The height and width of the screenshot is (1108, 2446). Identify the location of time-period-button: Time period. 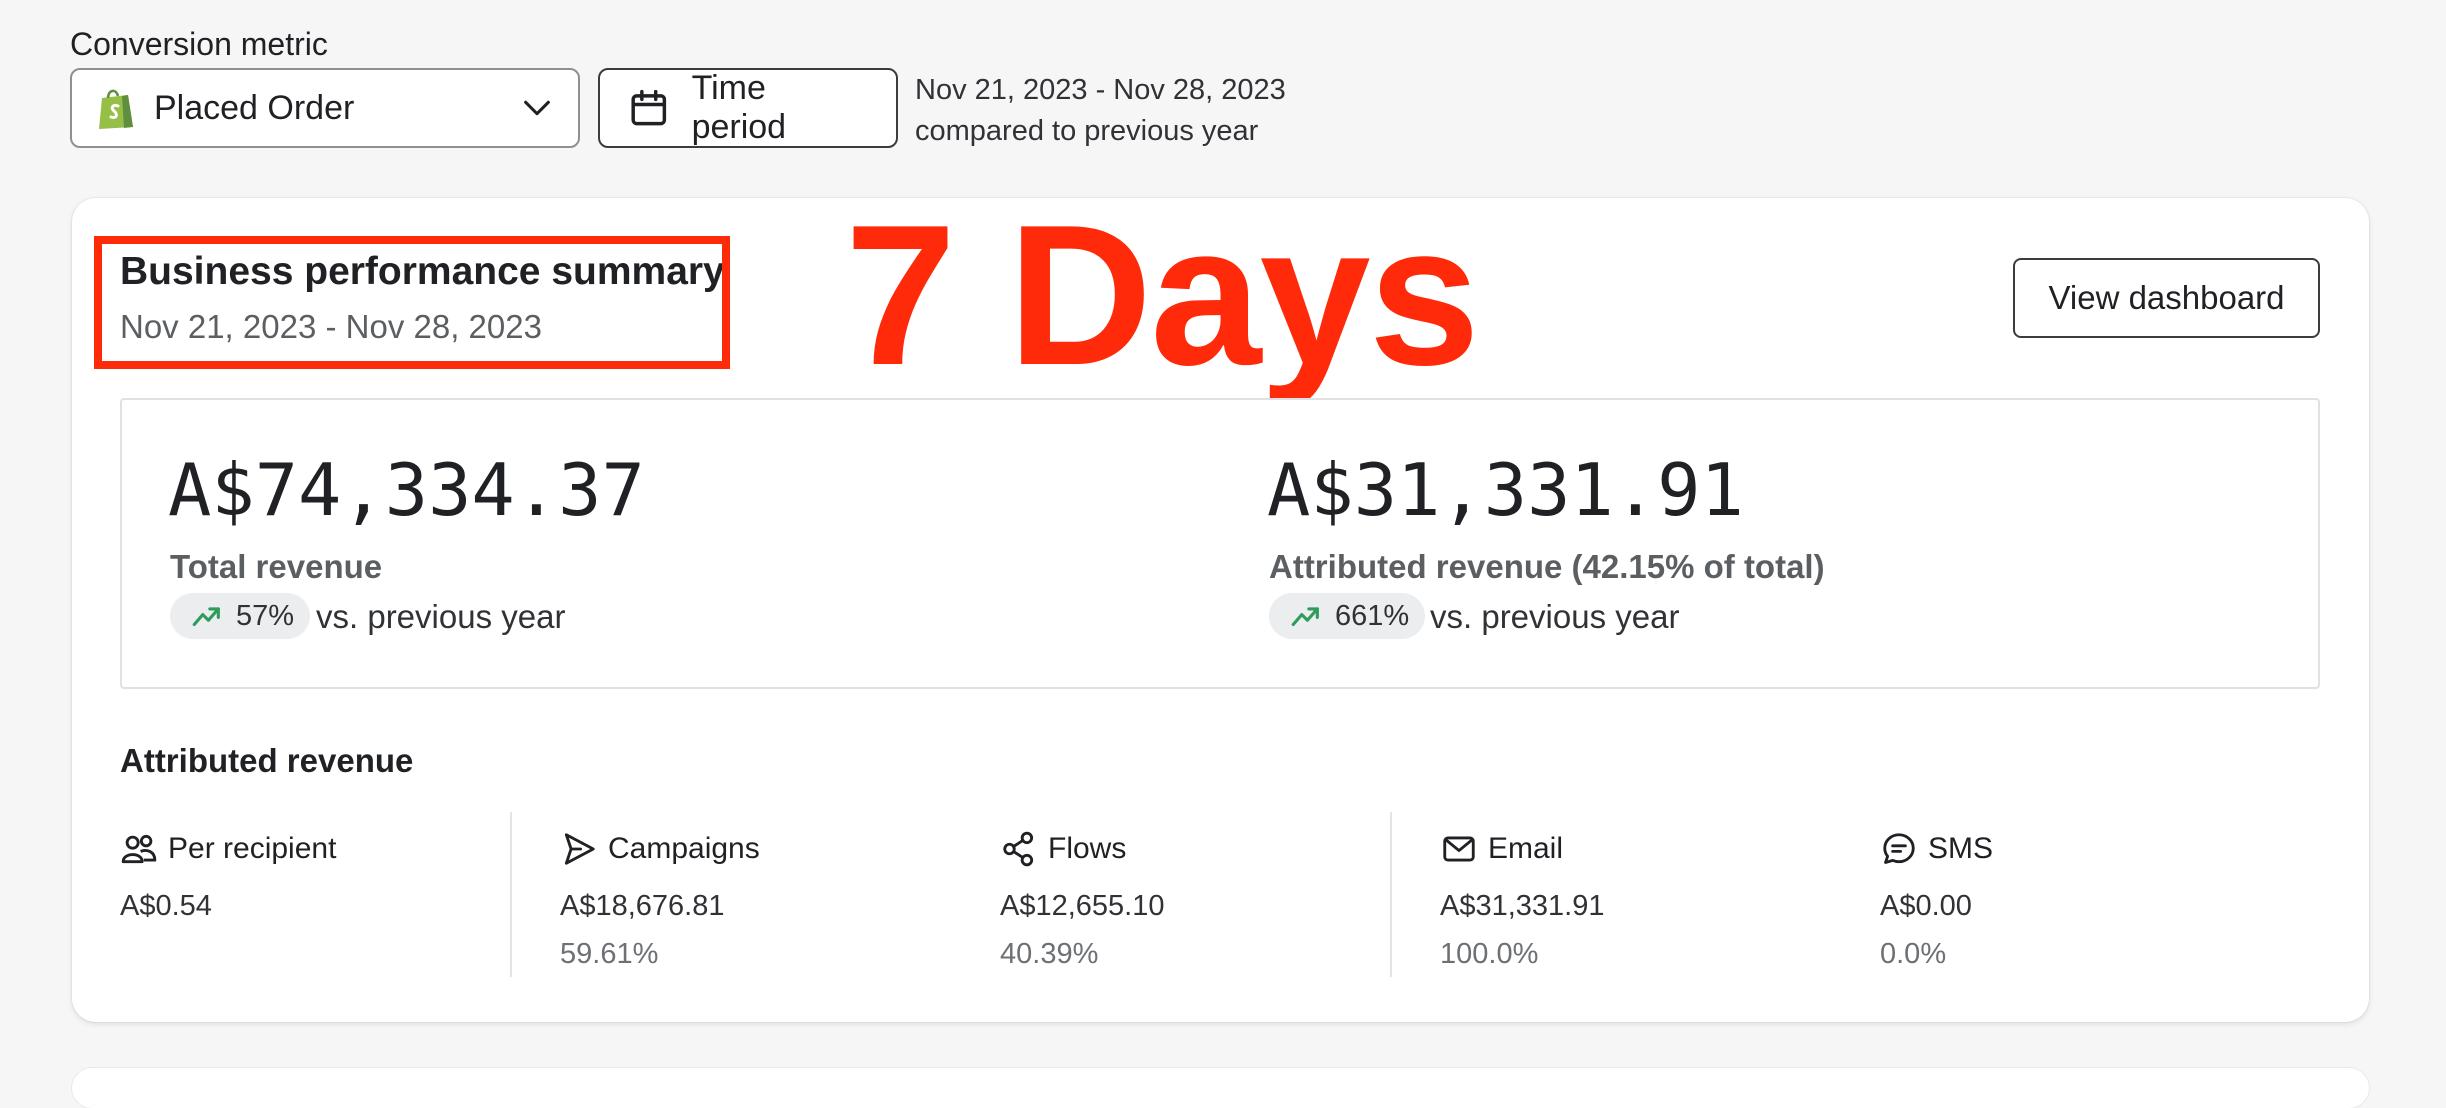
(748, 108).